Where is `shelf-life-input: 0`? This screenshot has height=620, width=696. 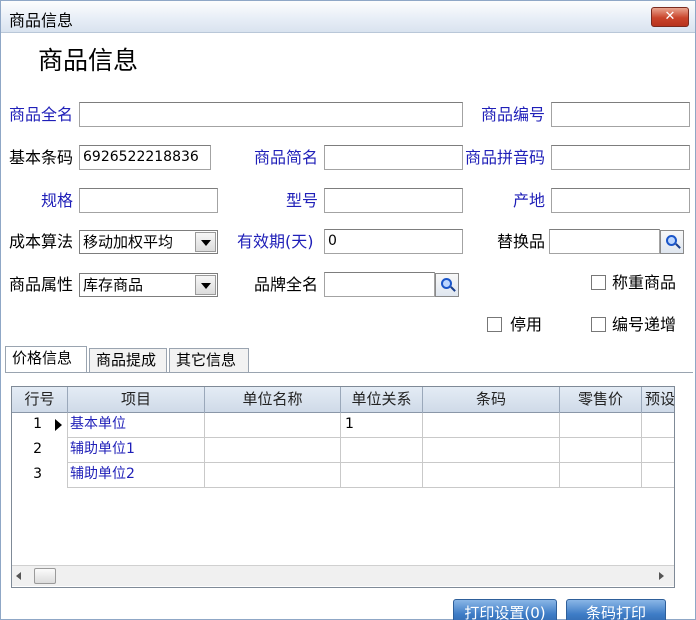 shelf-life-input: 0 is located at coordinates (393, 241).